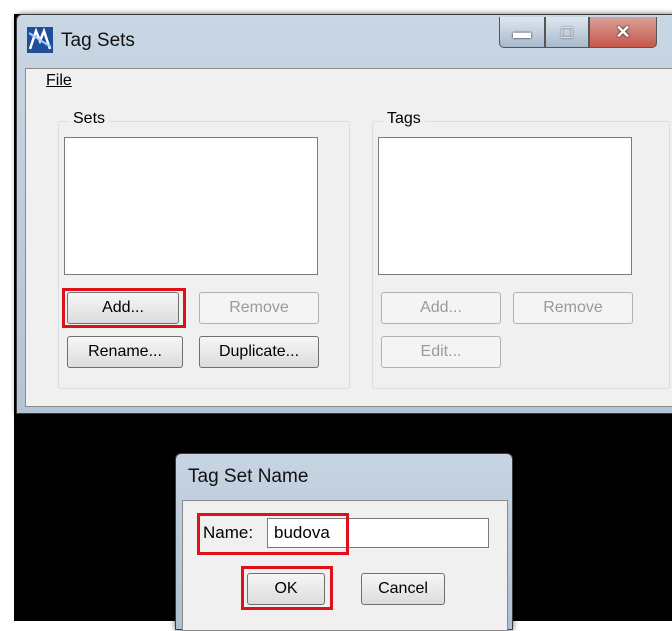 The width and height of the screenshot is (672, 631). What do you see at coordinates (403, 589) in the screenshot?
I see `cancel-button: Cancel` at bounding box center [403, 589].